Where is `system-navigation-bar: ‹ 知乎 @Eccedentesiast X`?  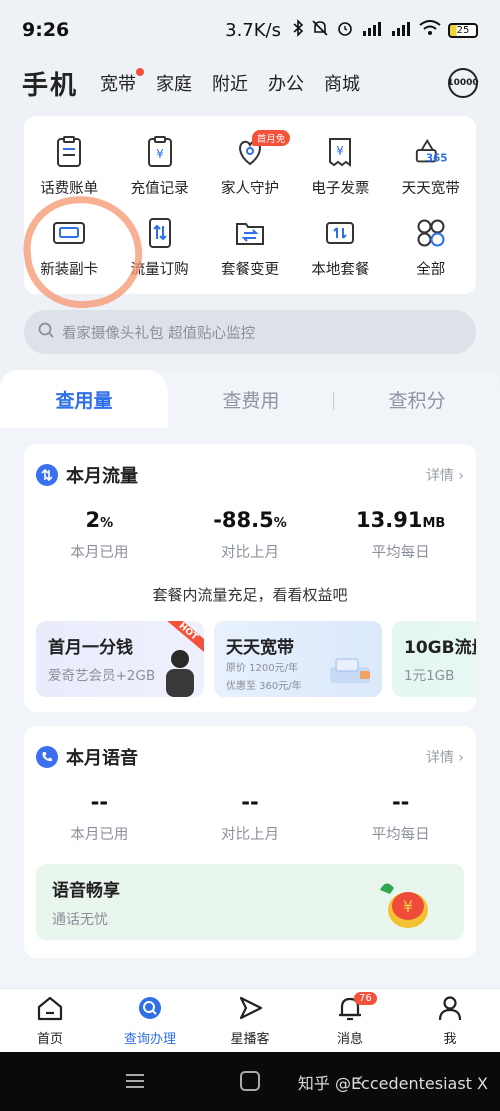
system-navigation-bar: ‹ 知乎 @Eccedentesiast X is located at coordinates (250, 1081).